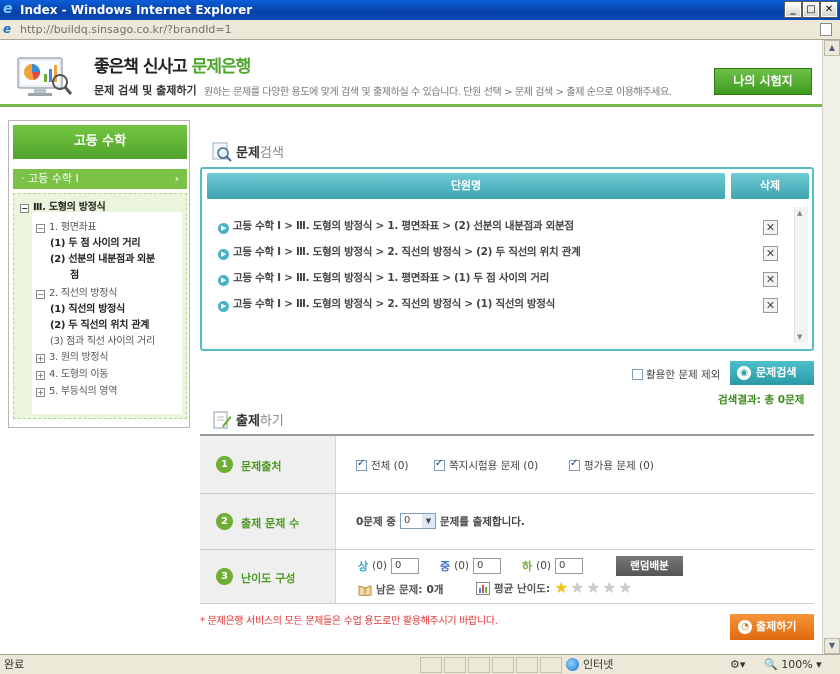  I want to click on tree-topic: (1) 두 점 사이의 거리, so click(95, 241).